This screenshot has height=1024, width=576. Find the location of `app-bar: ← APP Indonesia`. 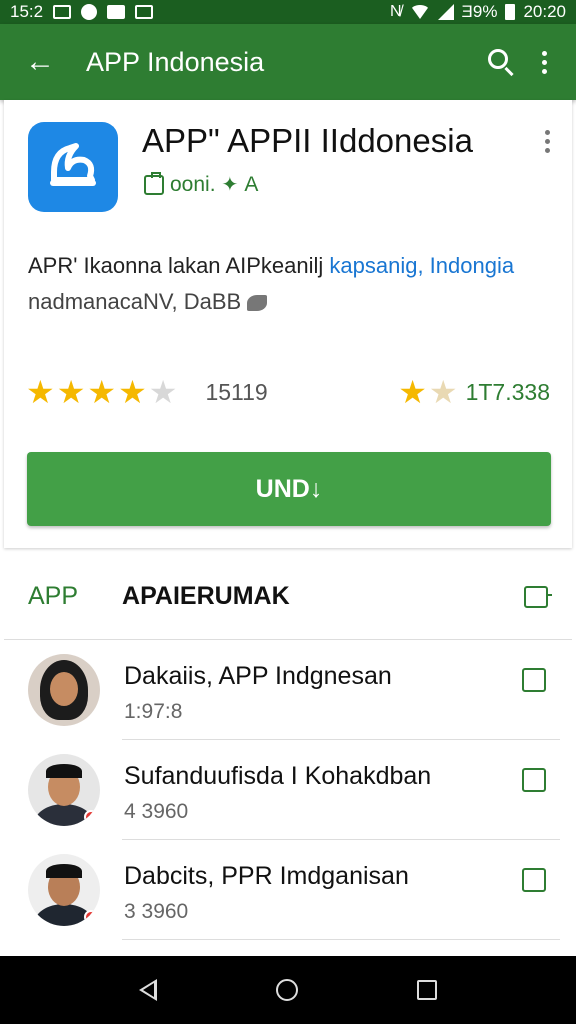

app-bar: ← APP Indonesia is located at coordinates (288, 62).